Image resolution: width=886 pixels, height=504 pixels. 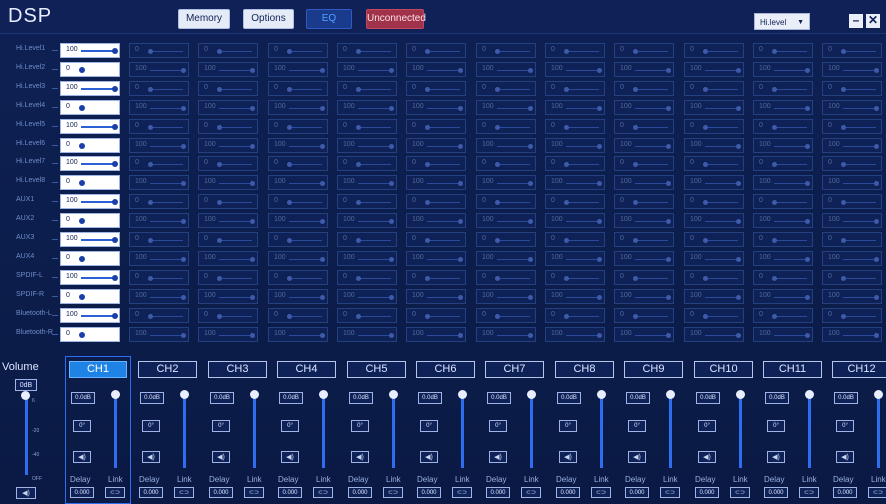 I want to click on channel-mute-button: ◀), so click(x=290, y=457).